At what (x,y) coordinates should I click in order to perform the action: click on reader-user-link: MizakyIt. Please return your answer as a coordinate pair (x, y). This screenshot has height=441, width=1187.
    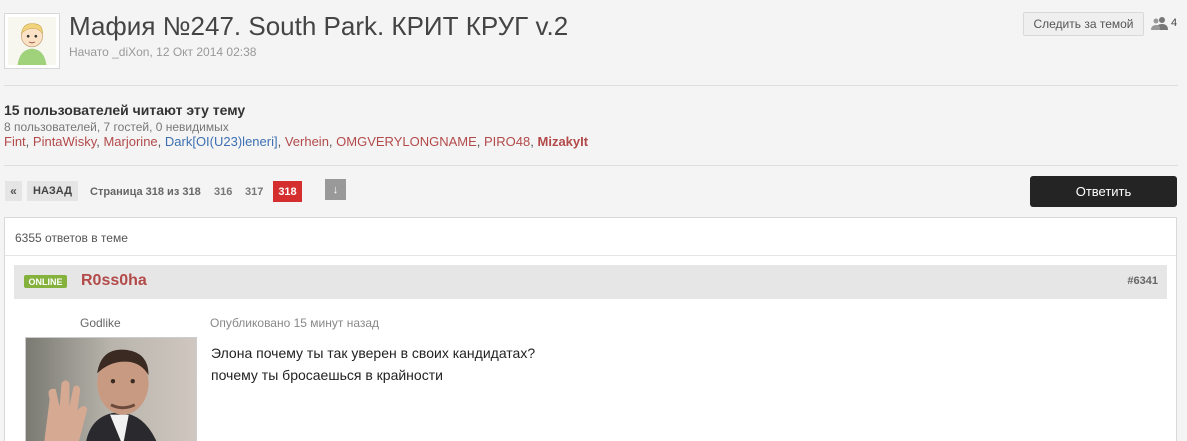
    Looking at the image, I should click on (563, 141).